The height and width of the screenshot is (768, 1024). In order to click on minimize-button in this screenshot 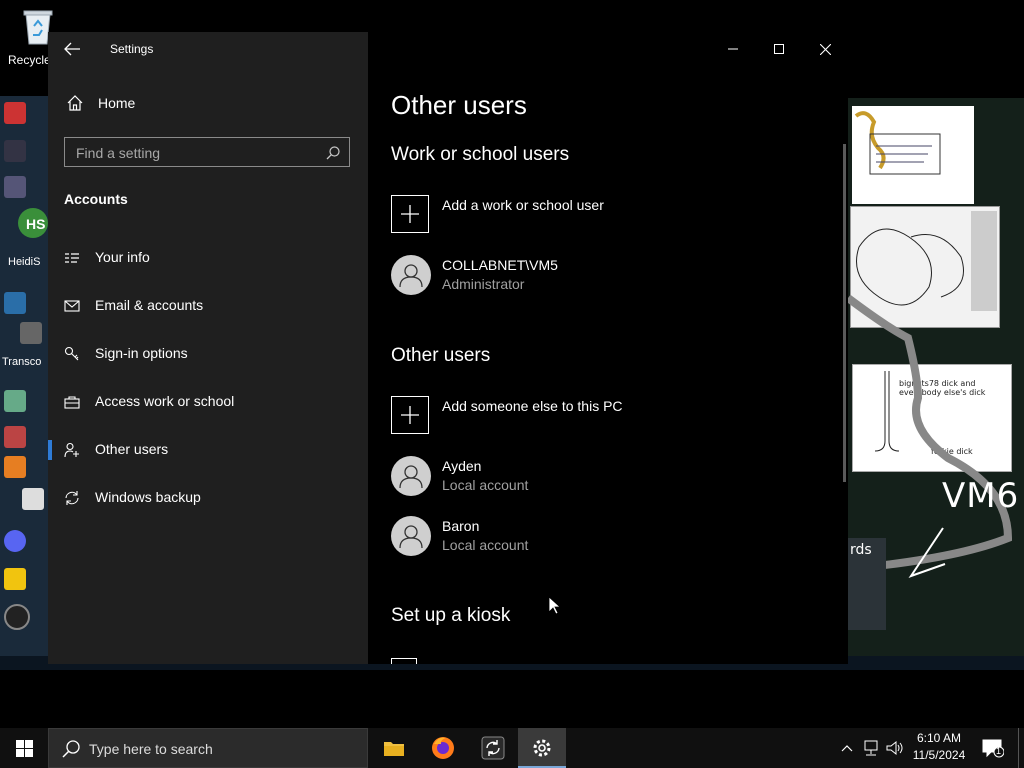, I will do `click(733, 49)`.